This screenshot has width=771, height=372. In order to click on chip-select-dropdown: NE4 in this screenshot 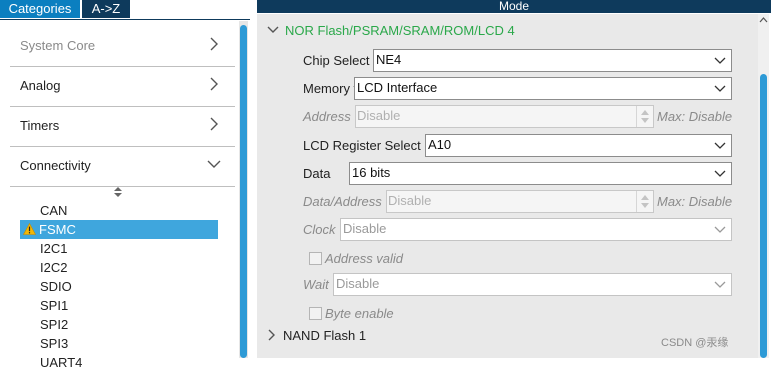, I will do `click(552, 60)`.